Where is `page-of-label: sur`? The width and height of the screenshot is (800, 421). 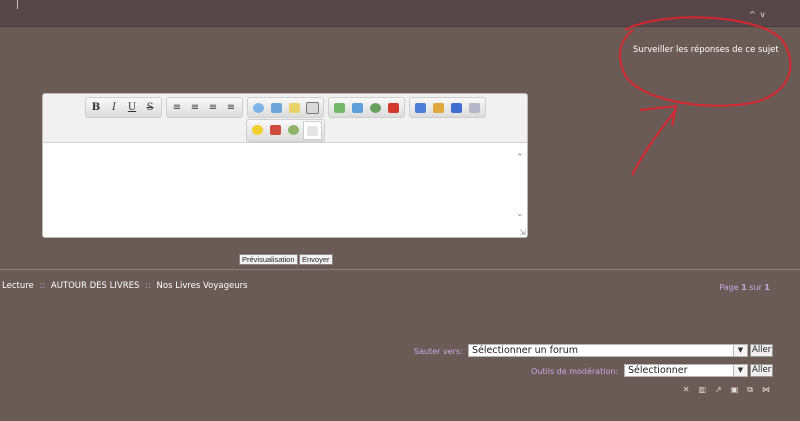
page-of-label: sur is located at coordinates (755, 287).